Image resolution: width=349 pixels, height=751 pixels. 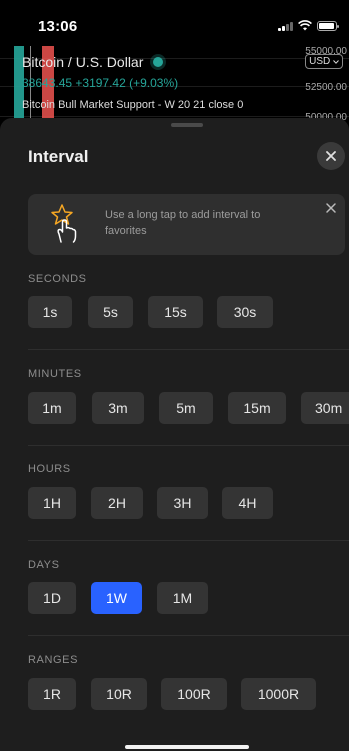 What do you see at coordinates (257, 408) in the screenshot?
I see `interval-option-15m: 15m` at bounding box center [257, 408].